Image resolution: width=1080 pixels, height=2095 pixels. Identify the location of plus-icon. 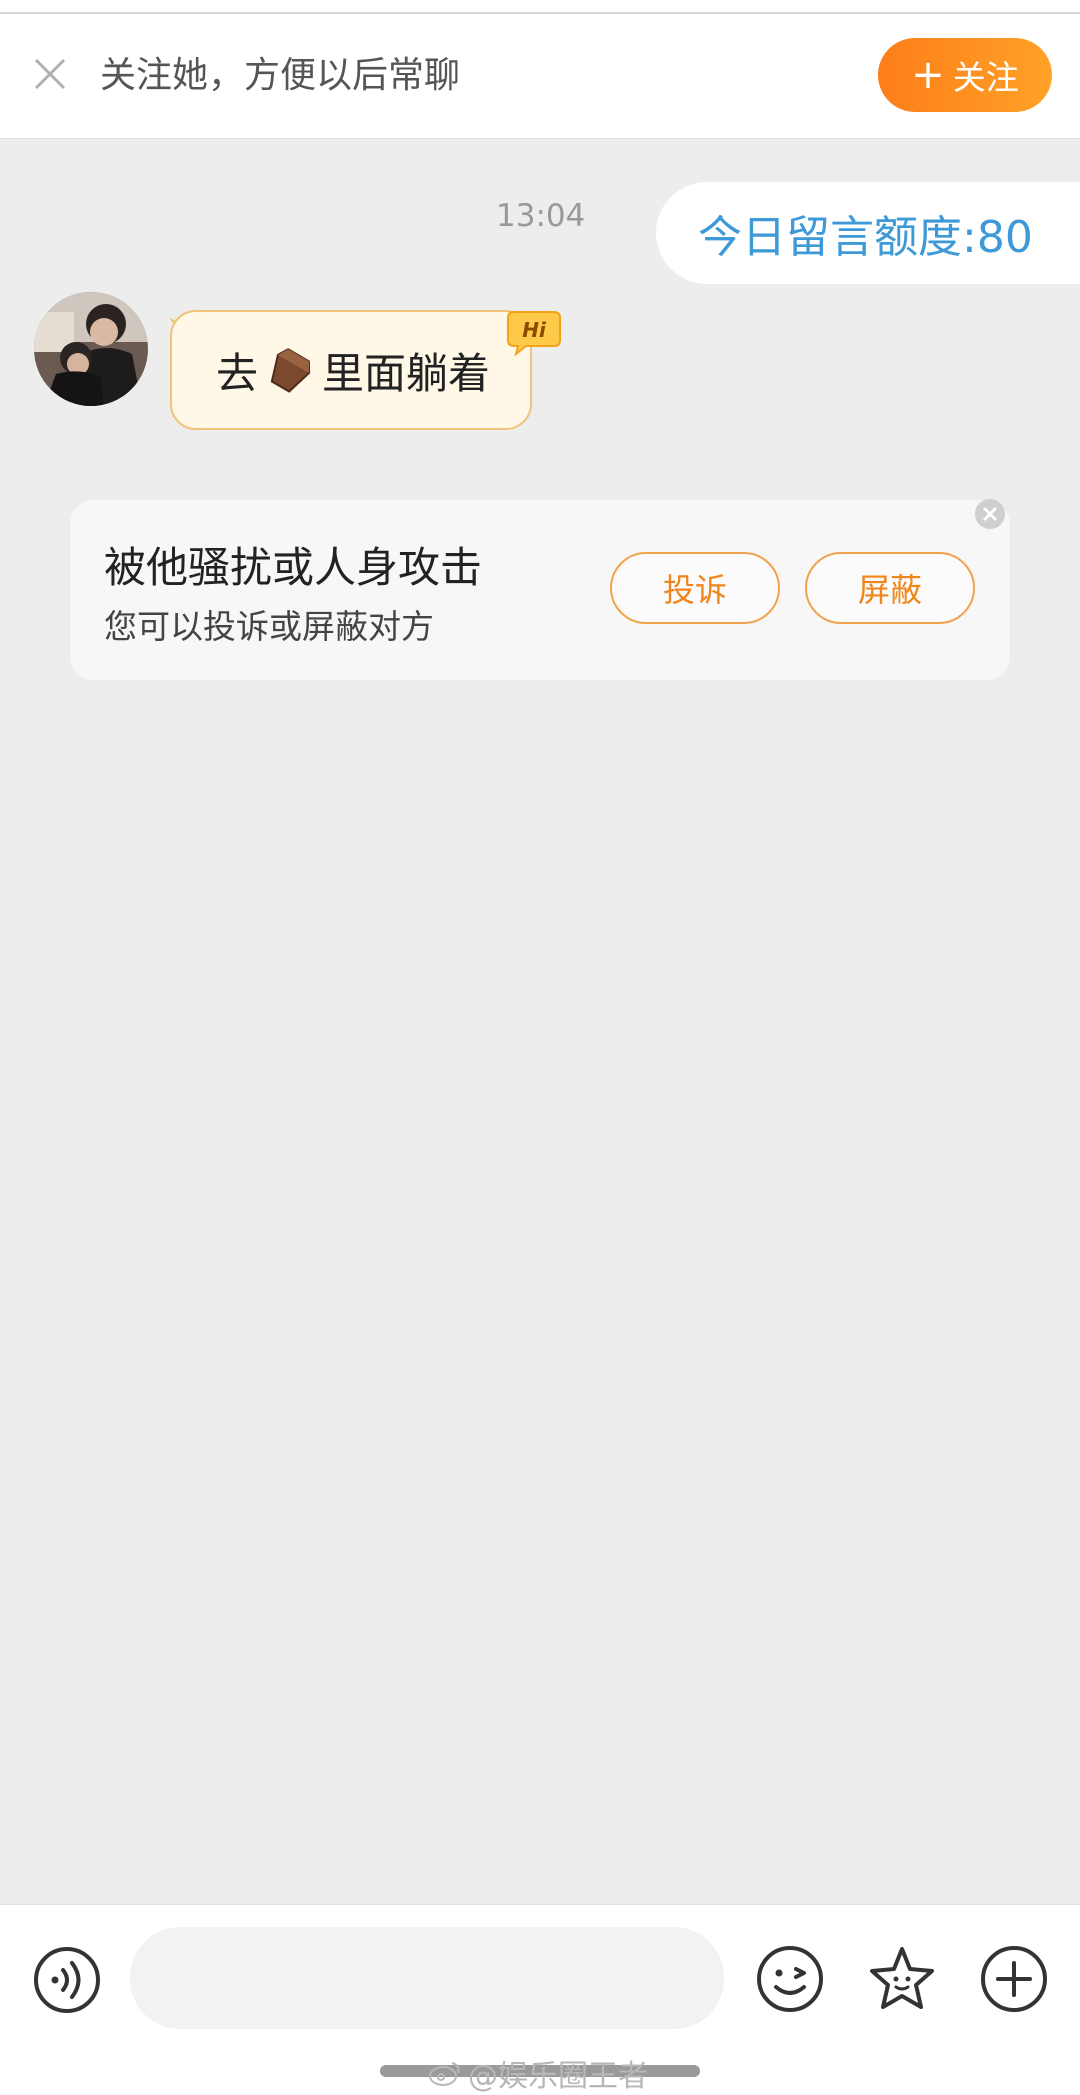
(1014, 1979).